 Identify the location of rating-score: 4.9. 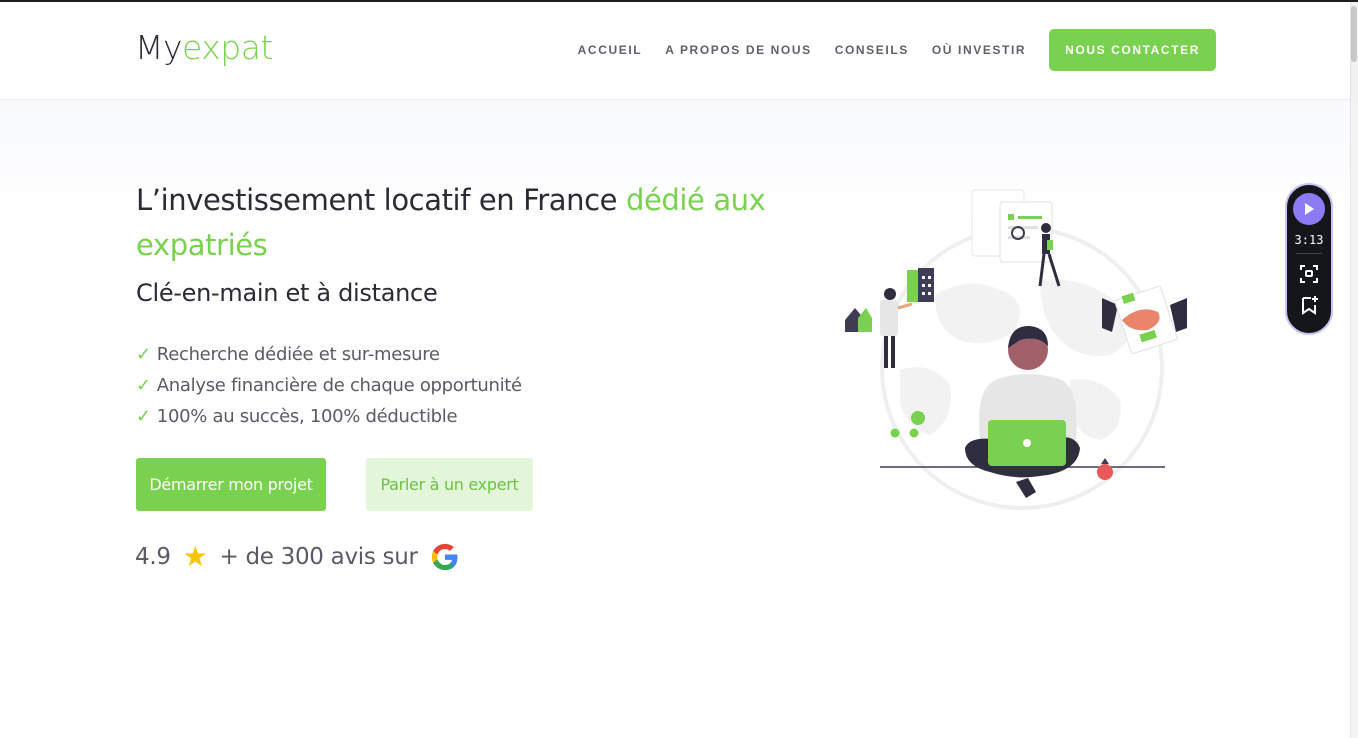
(153, 556).